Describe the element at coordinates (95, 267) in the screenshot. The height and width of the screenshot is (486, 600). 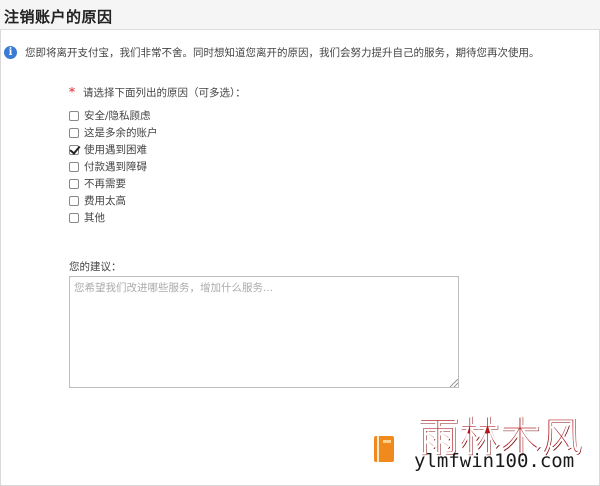
I see `suggestion-label: 您的建议：` at that location.